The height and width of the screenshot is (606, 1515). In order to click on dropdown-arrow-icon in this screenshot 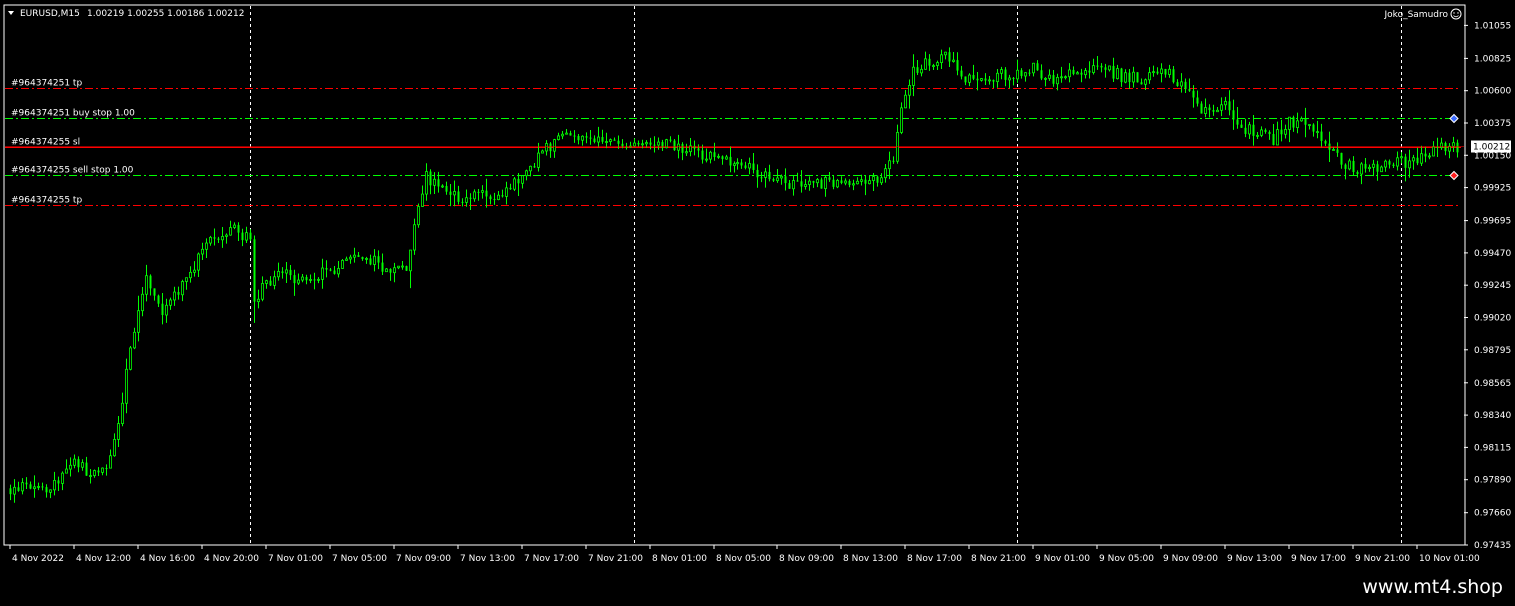, I will do `click(11, 13)`.